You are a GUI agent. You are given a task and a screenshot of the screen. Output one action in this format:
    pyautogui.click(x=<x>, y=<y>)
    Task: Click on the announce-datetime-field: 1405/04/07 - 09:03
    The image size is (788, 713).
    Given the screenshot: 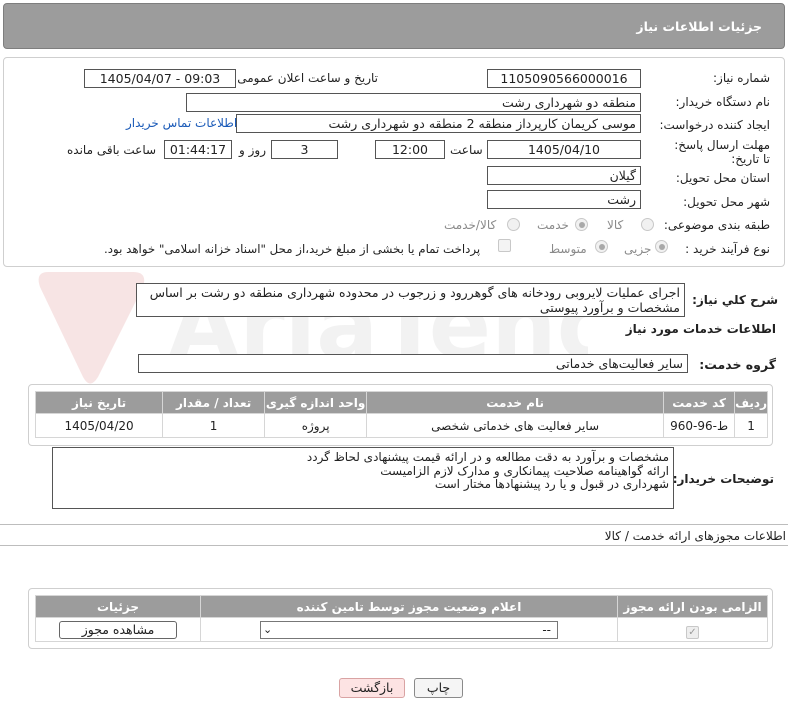 What is the action you would take?
    pyautogui.click(x=160, y=78)
    